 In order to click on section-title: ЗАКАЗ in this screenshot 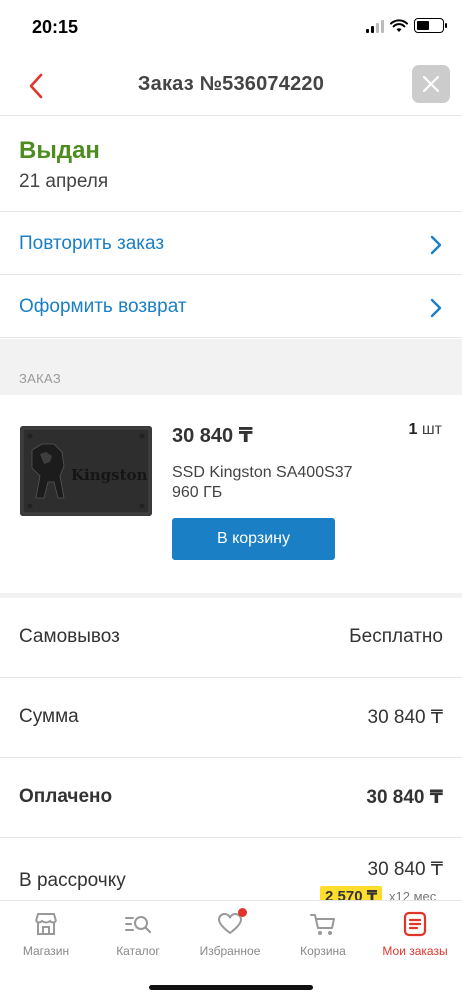, I will do `click(40, 378)`.